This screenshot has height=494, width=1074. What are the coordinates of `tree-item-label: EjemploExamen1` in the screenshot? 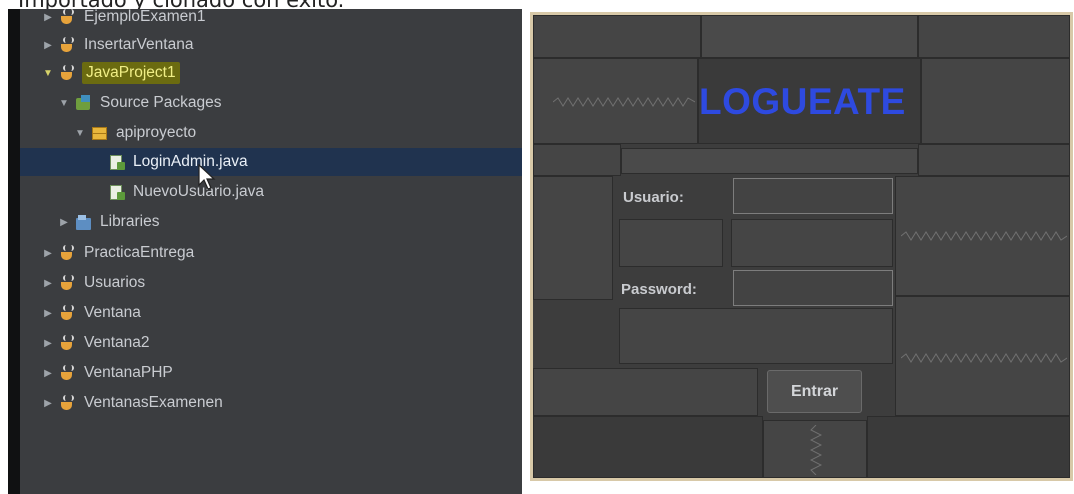 It's located at (145, 16).